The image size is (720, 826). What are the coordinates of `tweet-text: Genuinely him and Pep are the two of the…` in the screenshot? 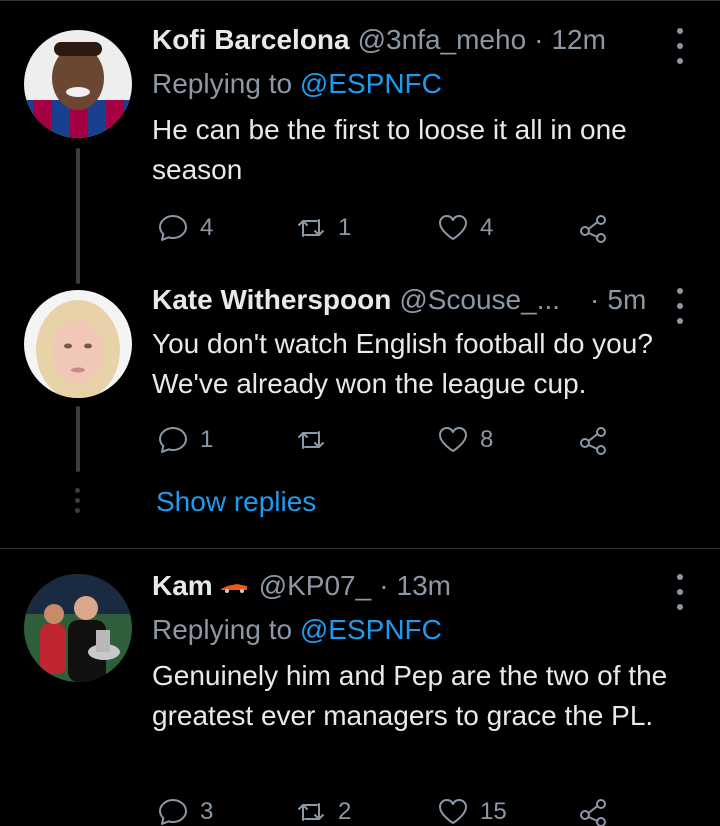 It's located at (410, 695).